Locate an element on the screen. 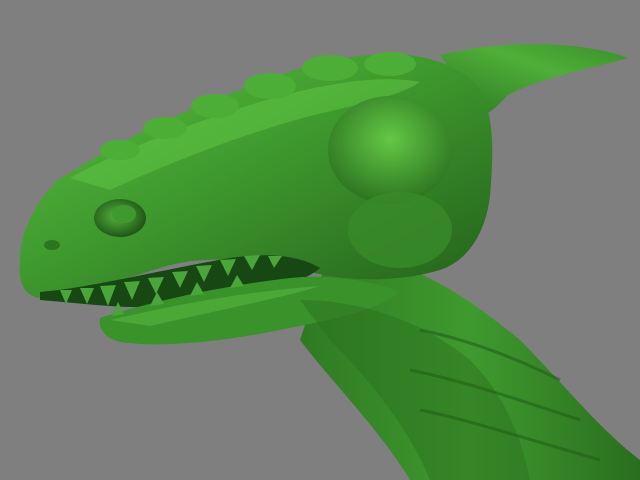 Image resolution: width=640 pixels, height=480 pixels. eye is located at coordinates (124, 214).